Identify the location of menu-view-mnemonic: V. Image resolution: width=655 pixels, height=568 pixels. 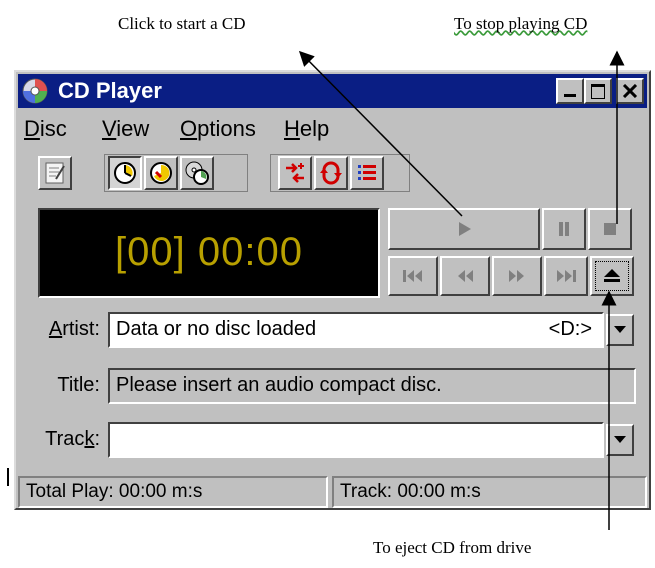
(109, 128).